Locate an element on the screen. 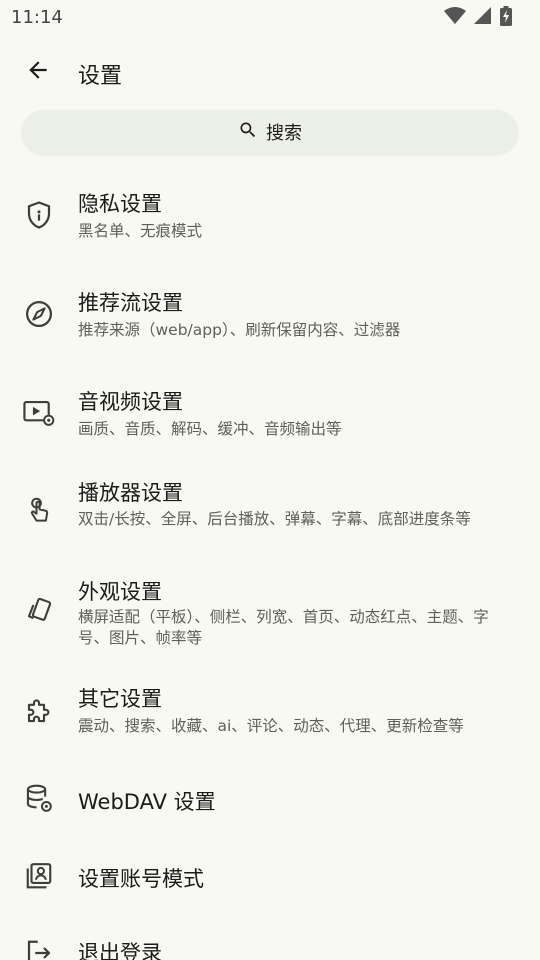 This screenshot has width=540, height=960. status-icons is located at coordinates (478, 16).